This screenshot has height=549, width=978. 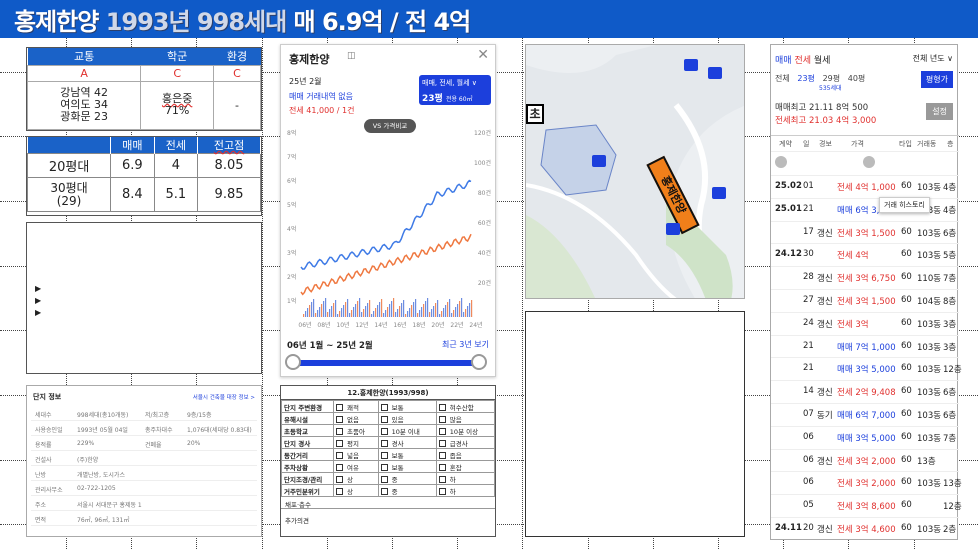 I want to click on checklist-option: 좁음, so click(x=455, y=455).